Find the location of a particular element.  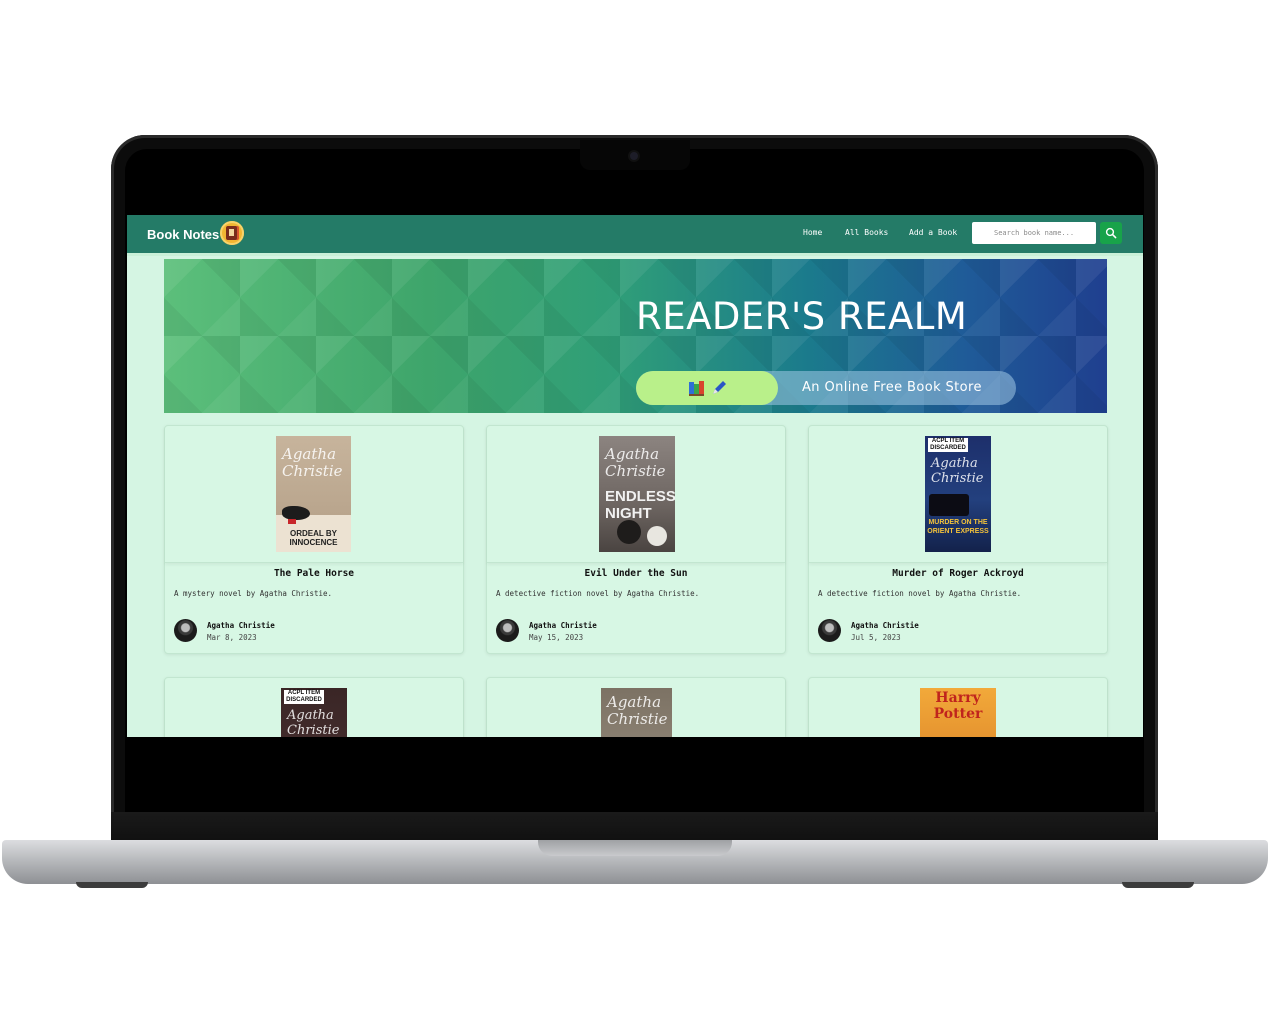

book-cover-image: Agatha Christie ORDEAL BY INNOCENCE is located at coordinates (313, 494).